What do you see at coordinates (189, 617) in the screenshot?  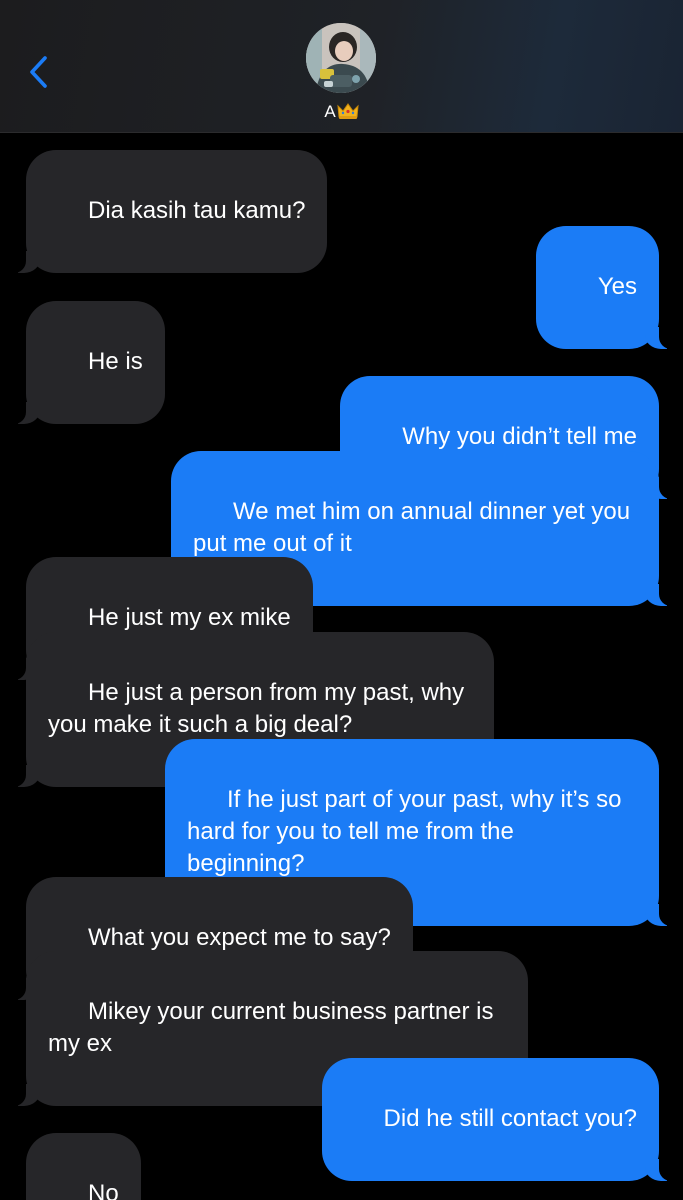 I see `message-text: He just my ex mike` at bounding box center [189, 617].